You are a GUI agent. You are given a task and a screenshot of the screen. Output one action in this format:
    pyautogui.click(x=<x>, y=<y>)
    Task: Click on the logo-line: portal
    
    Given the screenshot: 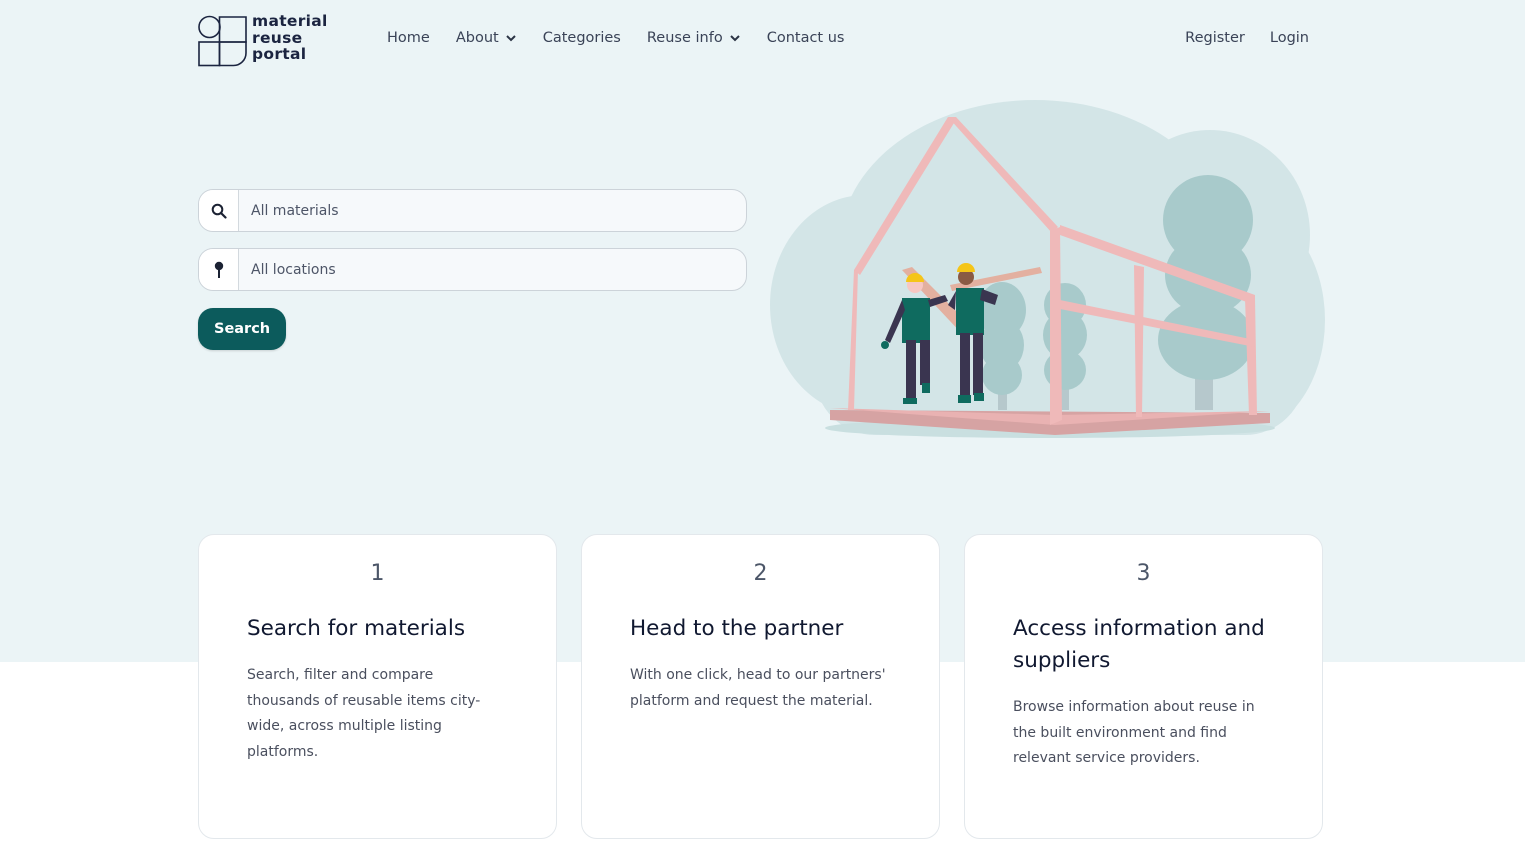 What is the action you would take?
    pyautogui.click(x=279, y=54)
    